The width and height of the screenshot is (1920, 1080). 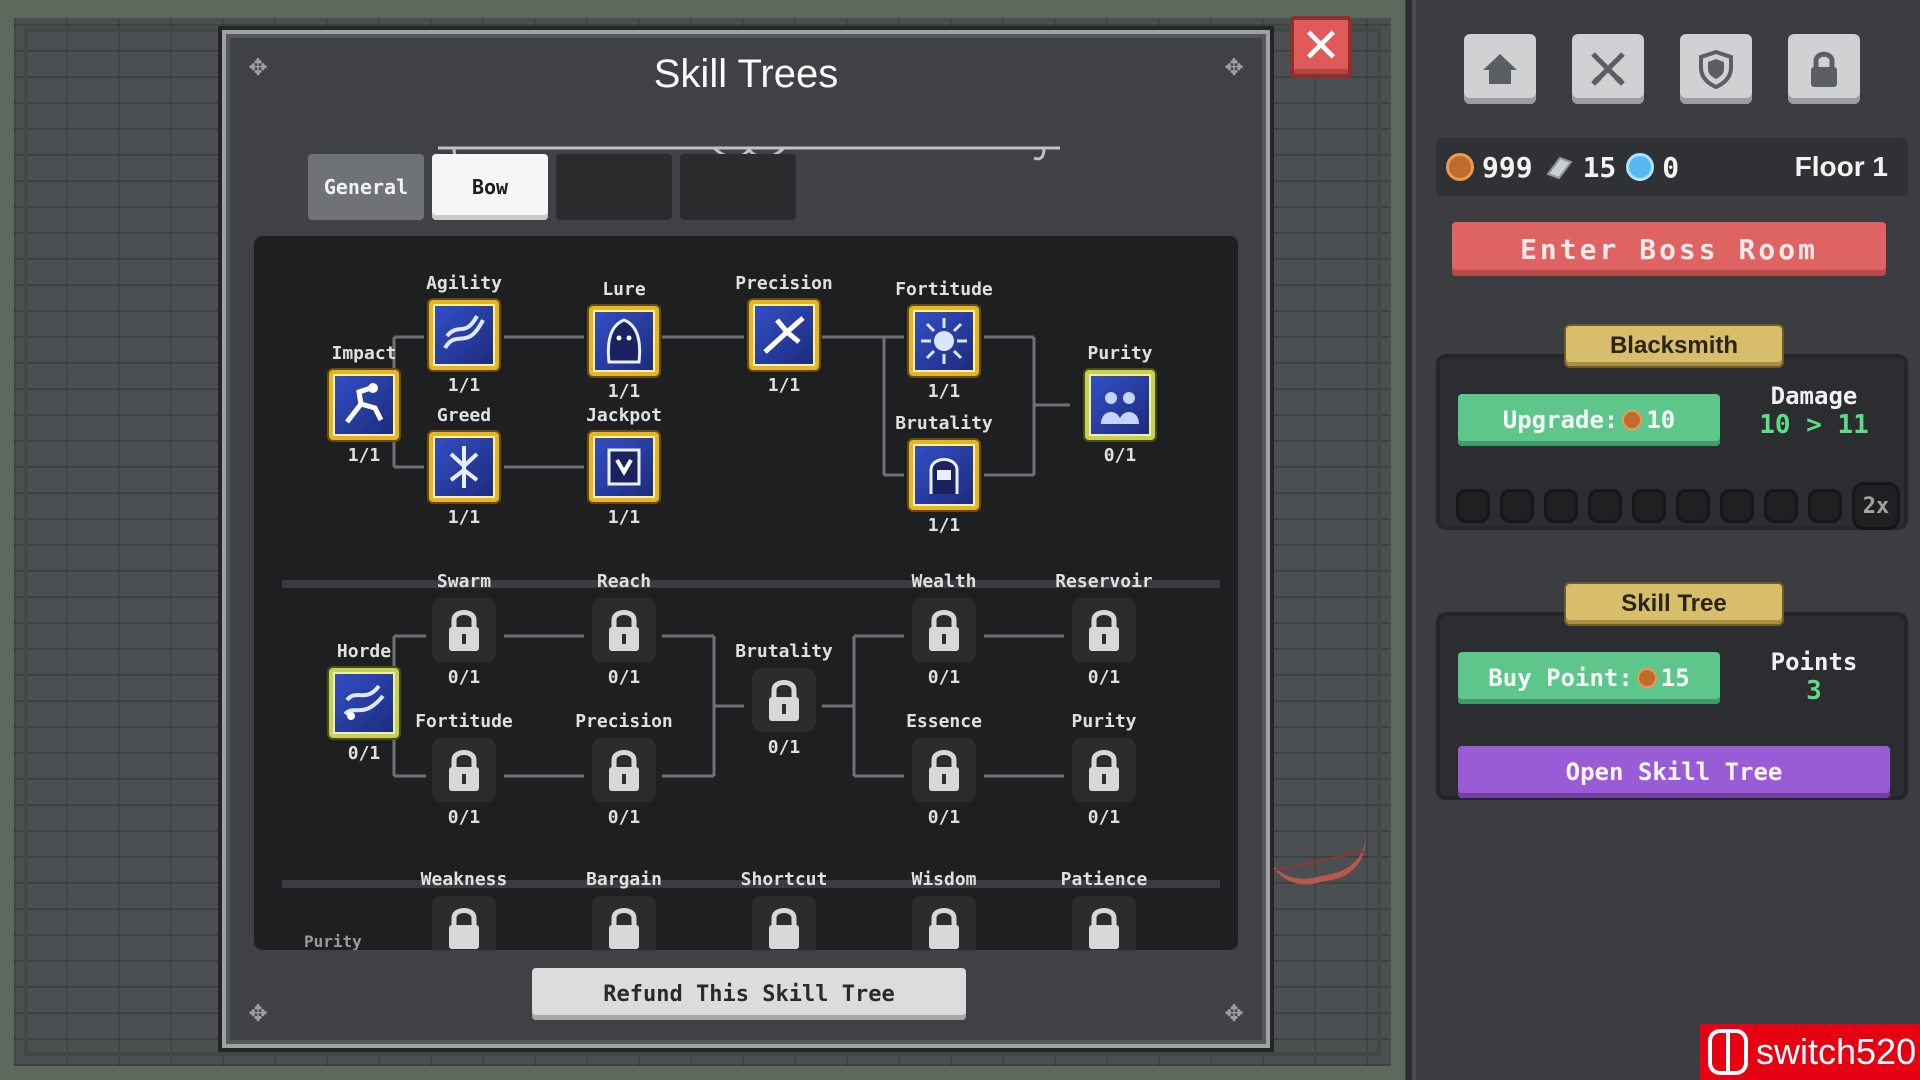 I want to click on home-button, so click(x=1500, y=69).